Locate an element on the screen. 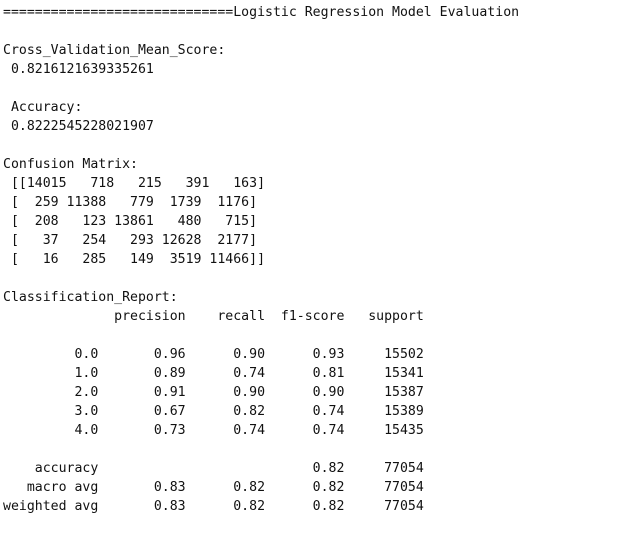 The height and width of the screenshot is (533, 623). report-row: 1.0 0.89 0.74 0.81 15341 is located at coordinates (213, 373).